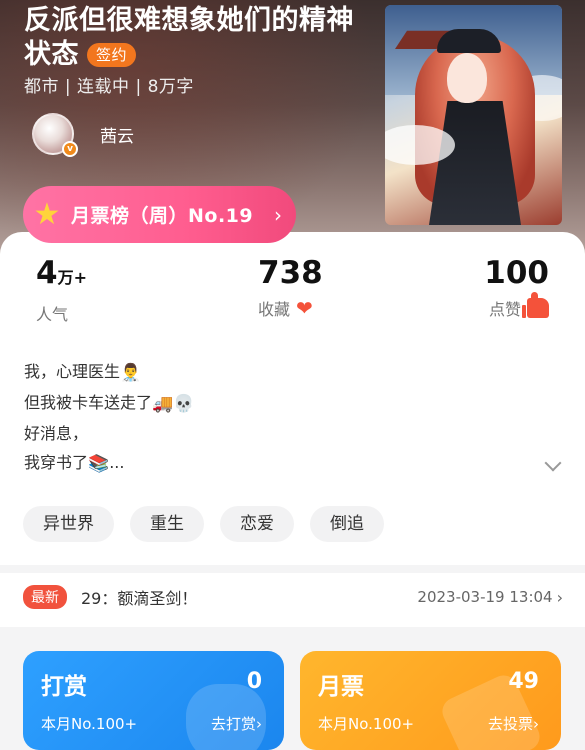 The image size is (585, 750). What do you see at coordinates (274, 309) in the screenshot?
I see `favorites-label: 收藏` at bounding box center [274, 309].